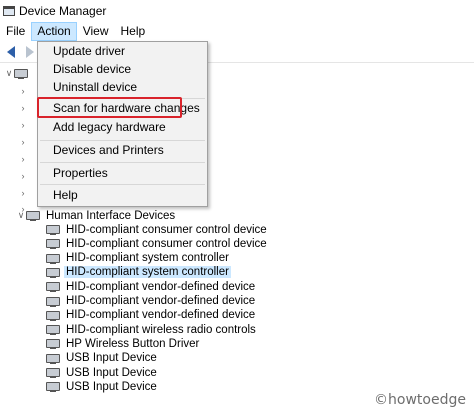 The width and height of the screenshot is (474, 412). Describe the element at coordinates (420, 400) in the screenshot. I see `watermark: ©howtoedge` at that location.